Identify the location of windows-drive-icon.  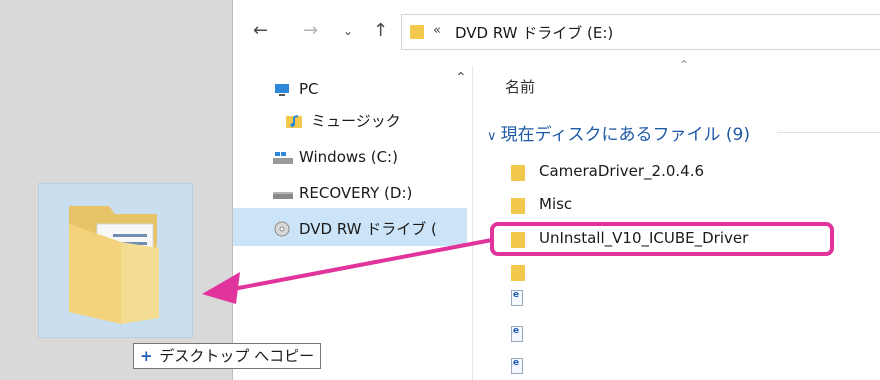
(283, 158).